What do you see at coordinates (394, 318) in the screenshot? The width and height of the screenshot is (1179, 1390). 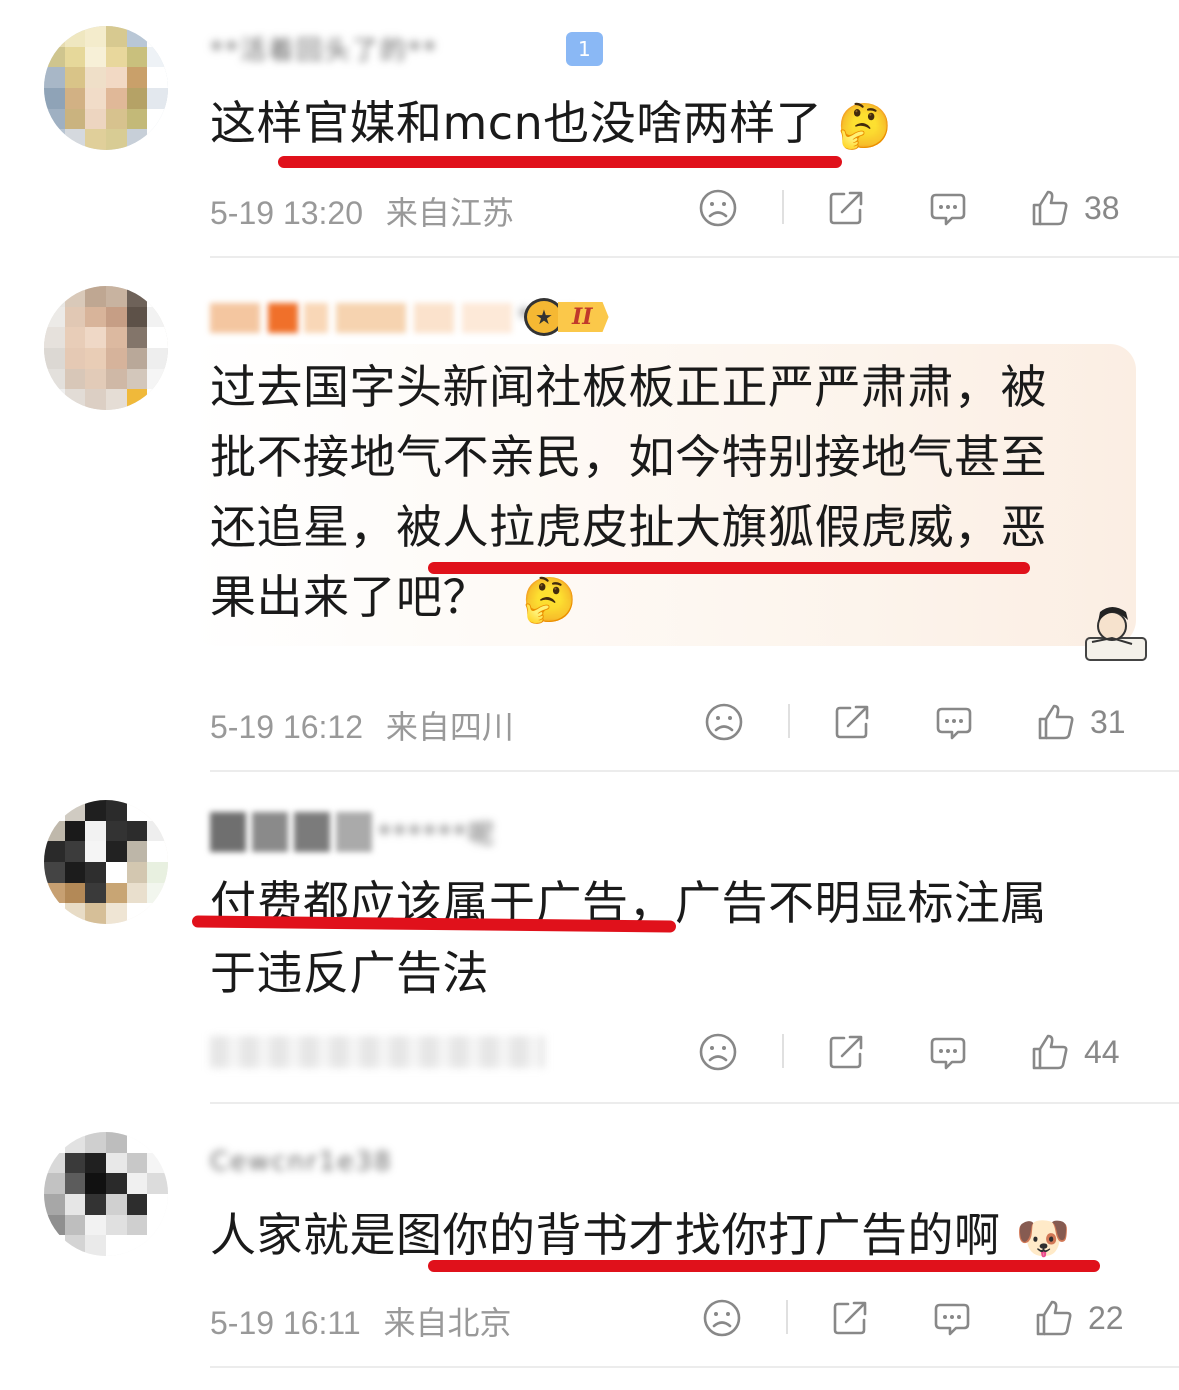 I see `username: ****` at bounding box center [394, 318].